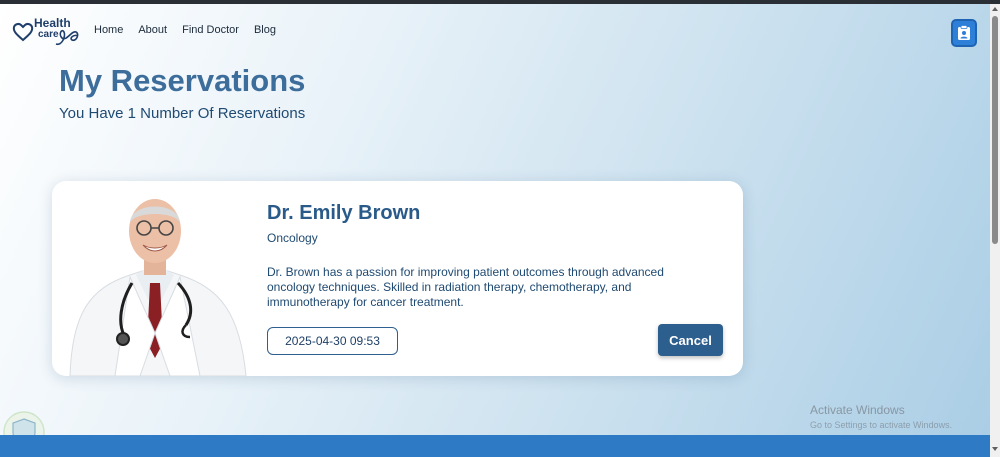 The width and height of the screenshot is (1000, 457). What do you see at coordinates (108, 30) in the screenshot?
I see `nav-link-home: Home` at bounding box center [108, 30].